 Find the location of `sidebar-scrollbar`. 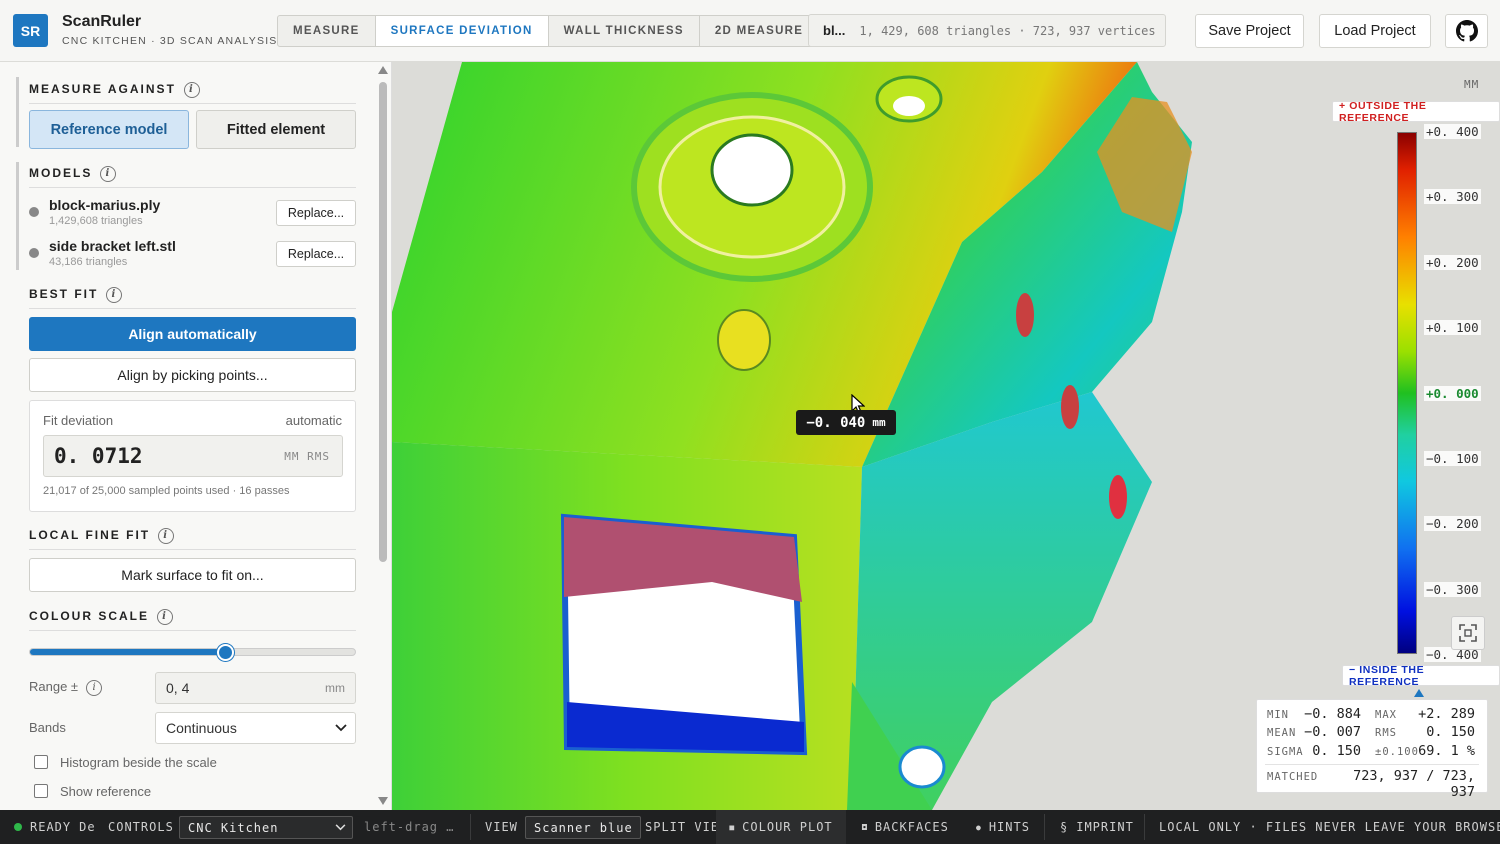

sidebar-scrollbar is located at coordinates (383, 436).